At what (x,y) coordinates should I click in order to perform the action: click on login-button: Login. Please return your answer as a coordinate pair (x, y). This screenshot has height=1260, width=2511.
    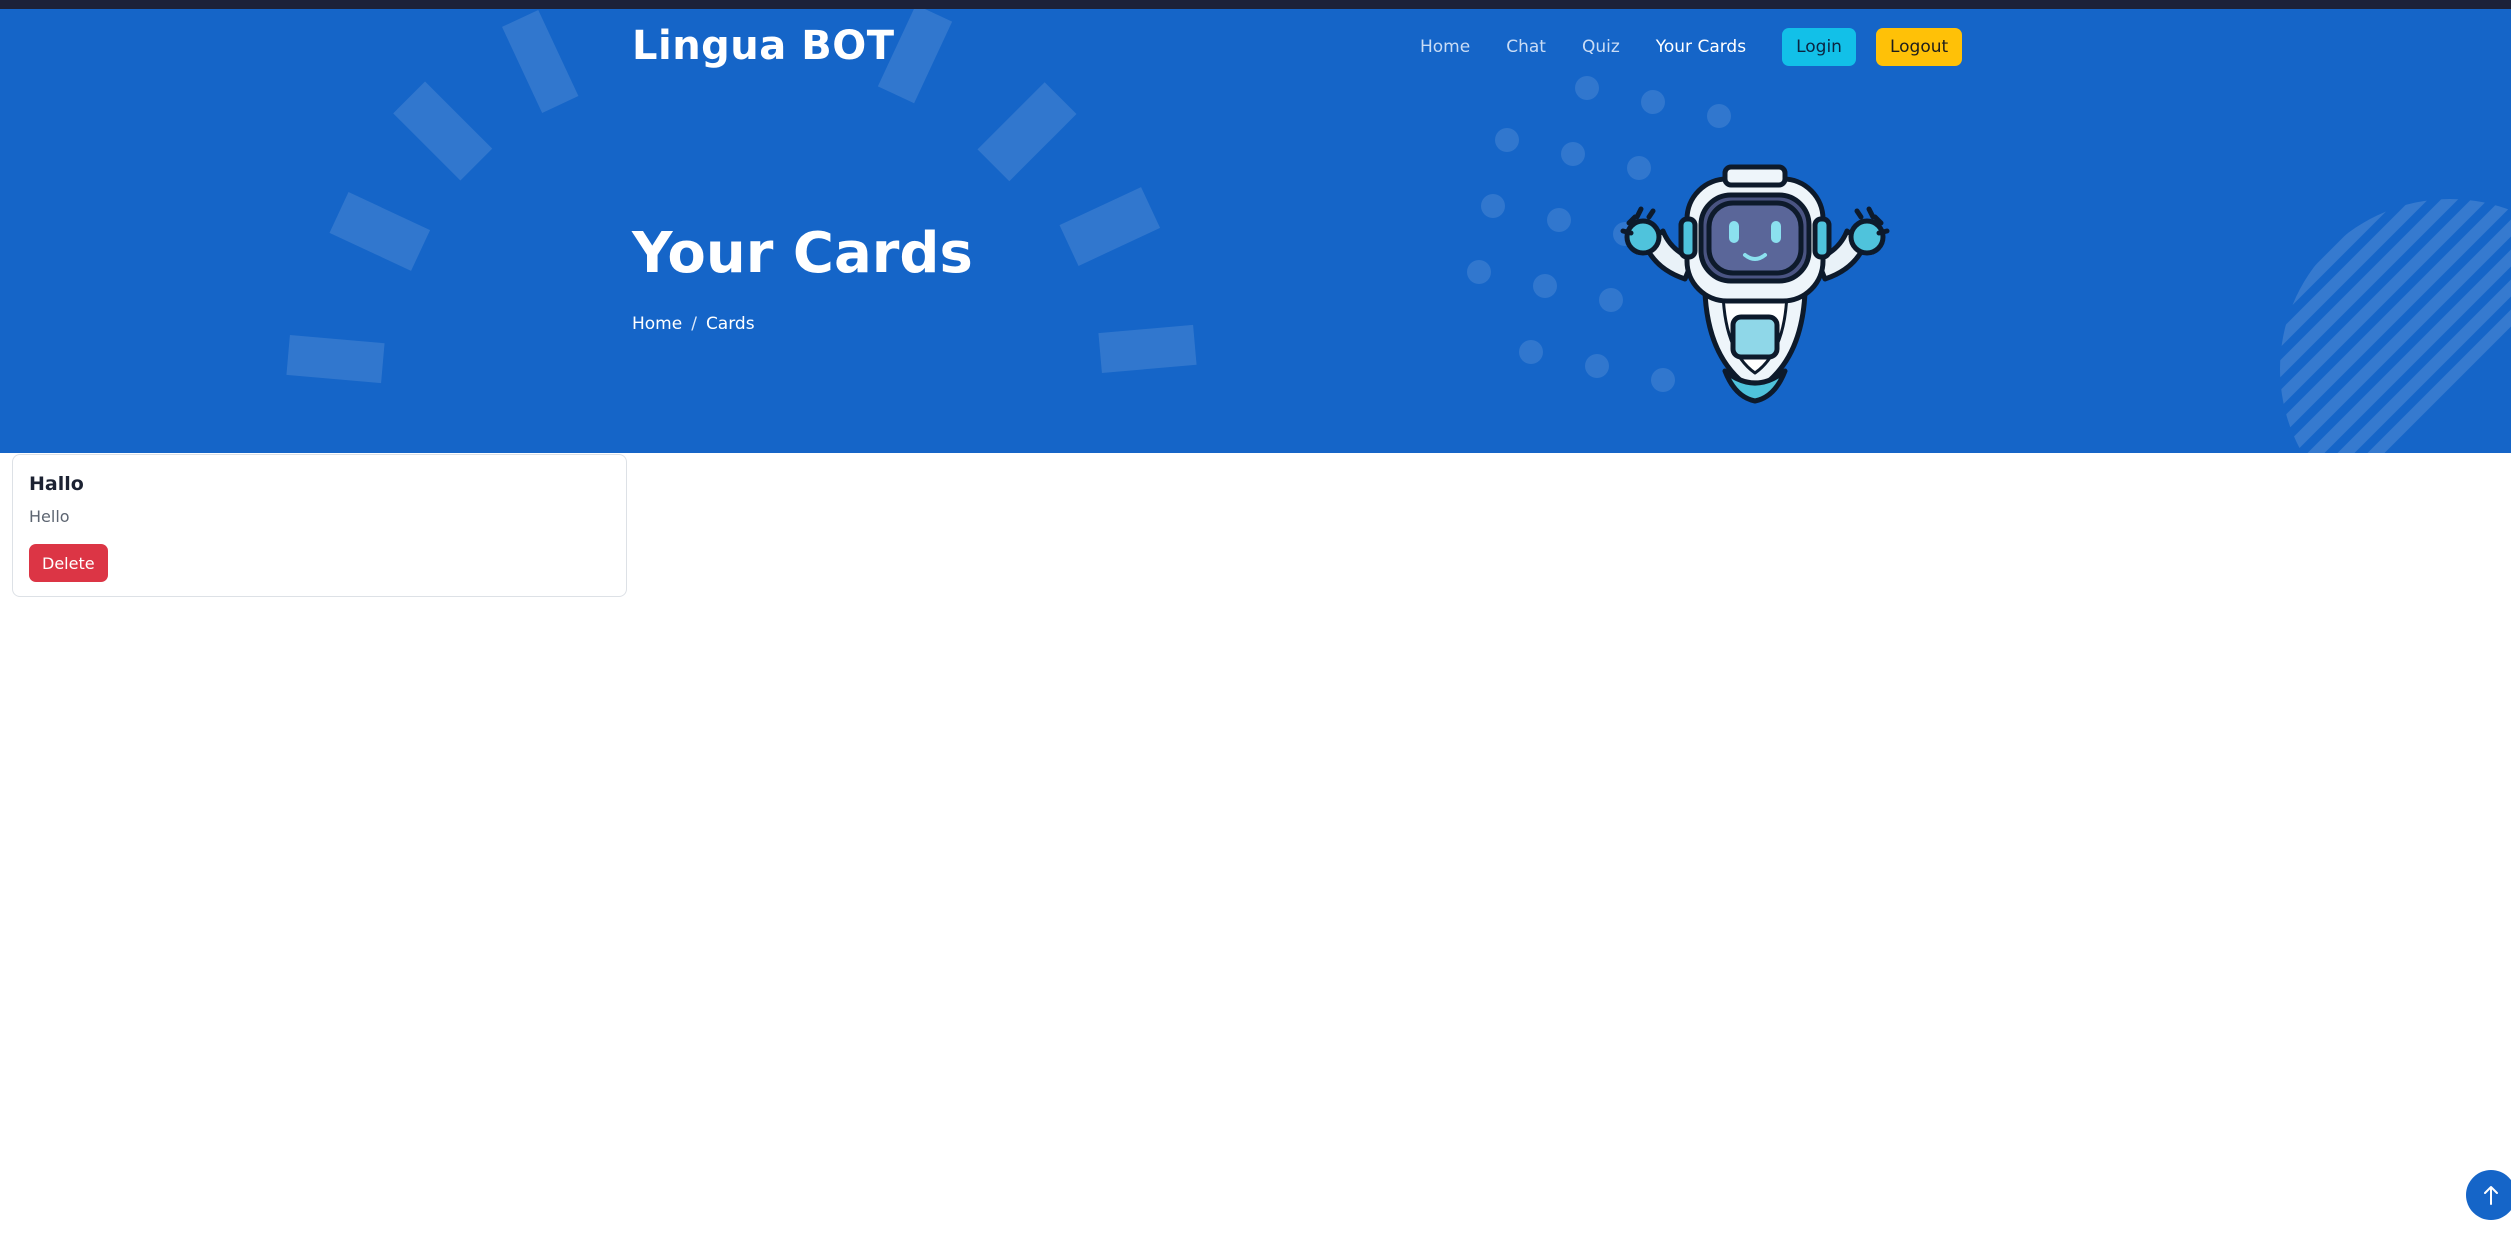
    Looking at the image, I should click on (1819, 47).